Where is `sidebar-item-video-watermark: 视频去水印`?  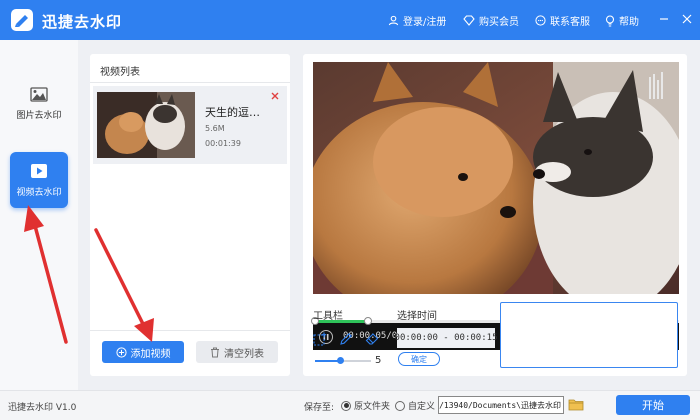 sidebar-item-video-watermark: 视频去水印 is located at coordinates (39, 180).